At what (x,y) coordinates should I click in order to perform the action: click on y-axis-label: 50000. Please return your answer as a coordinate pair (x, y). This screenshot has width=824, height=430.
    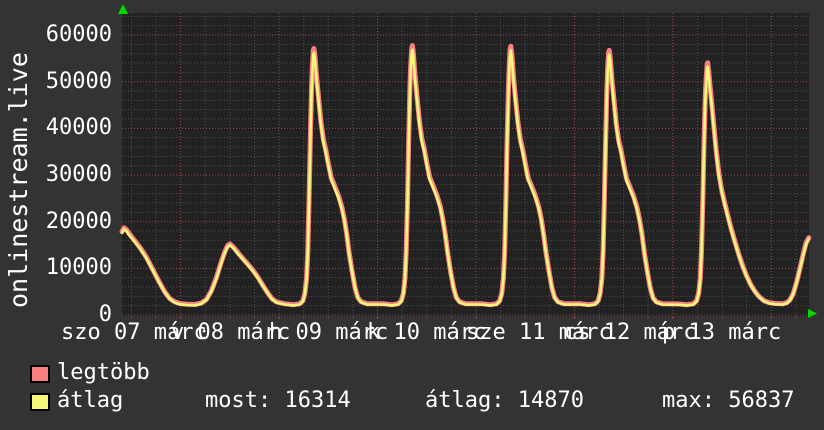
    Looking at the image, I should click on (78, 81).